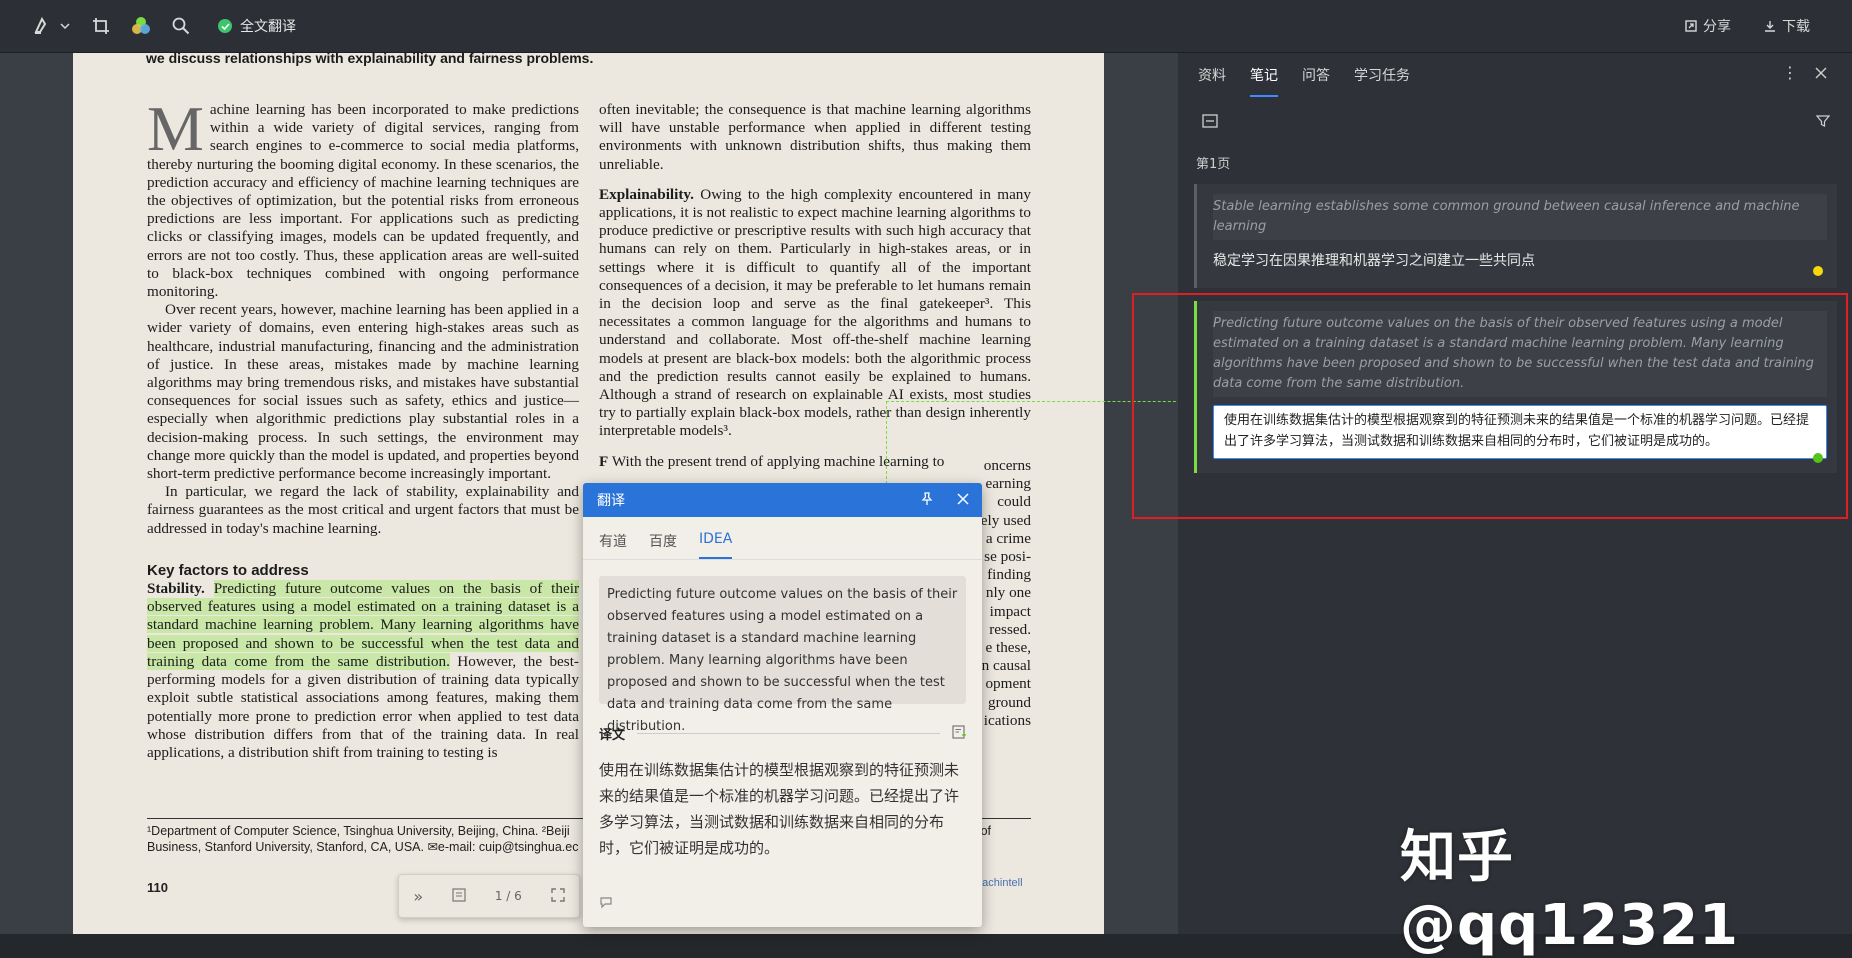  I want to click on dropcap: M, so click(175, 128).